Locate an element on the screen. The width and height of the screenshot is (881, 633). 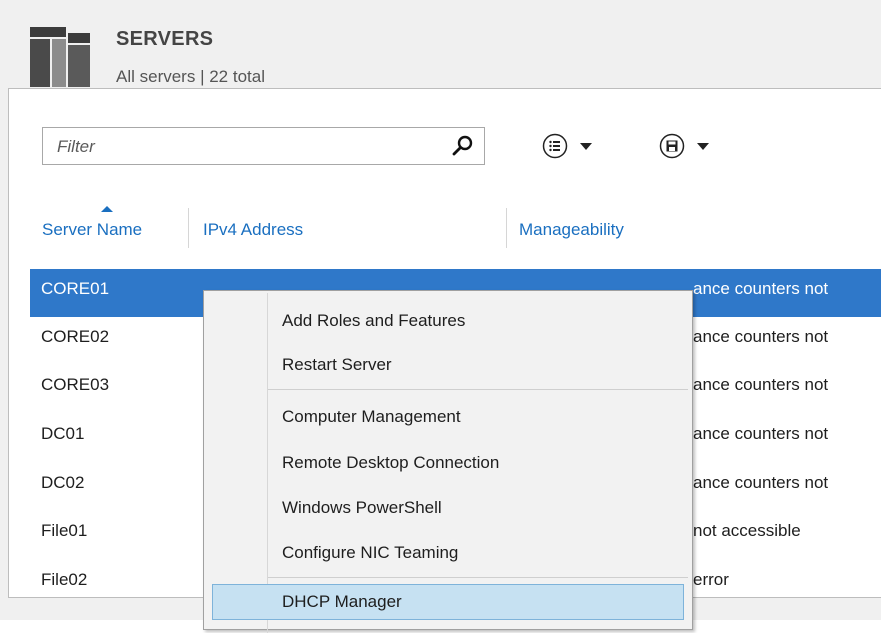
menu-item-restart-server: Restart Server is located at coordinates (478, 365).